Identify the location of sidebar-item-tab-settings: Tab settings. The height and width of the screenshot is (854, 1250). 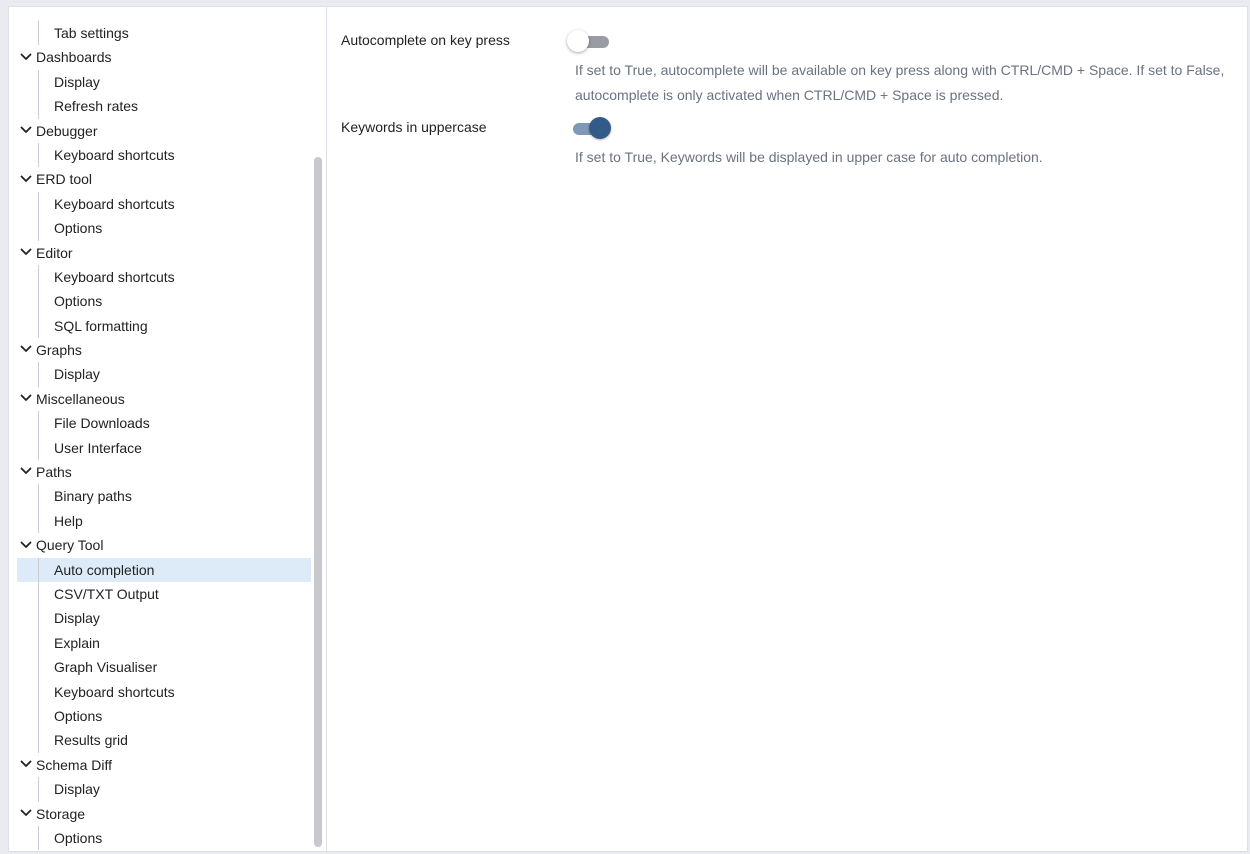
(164, 33).